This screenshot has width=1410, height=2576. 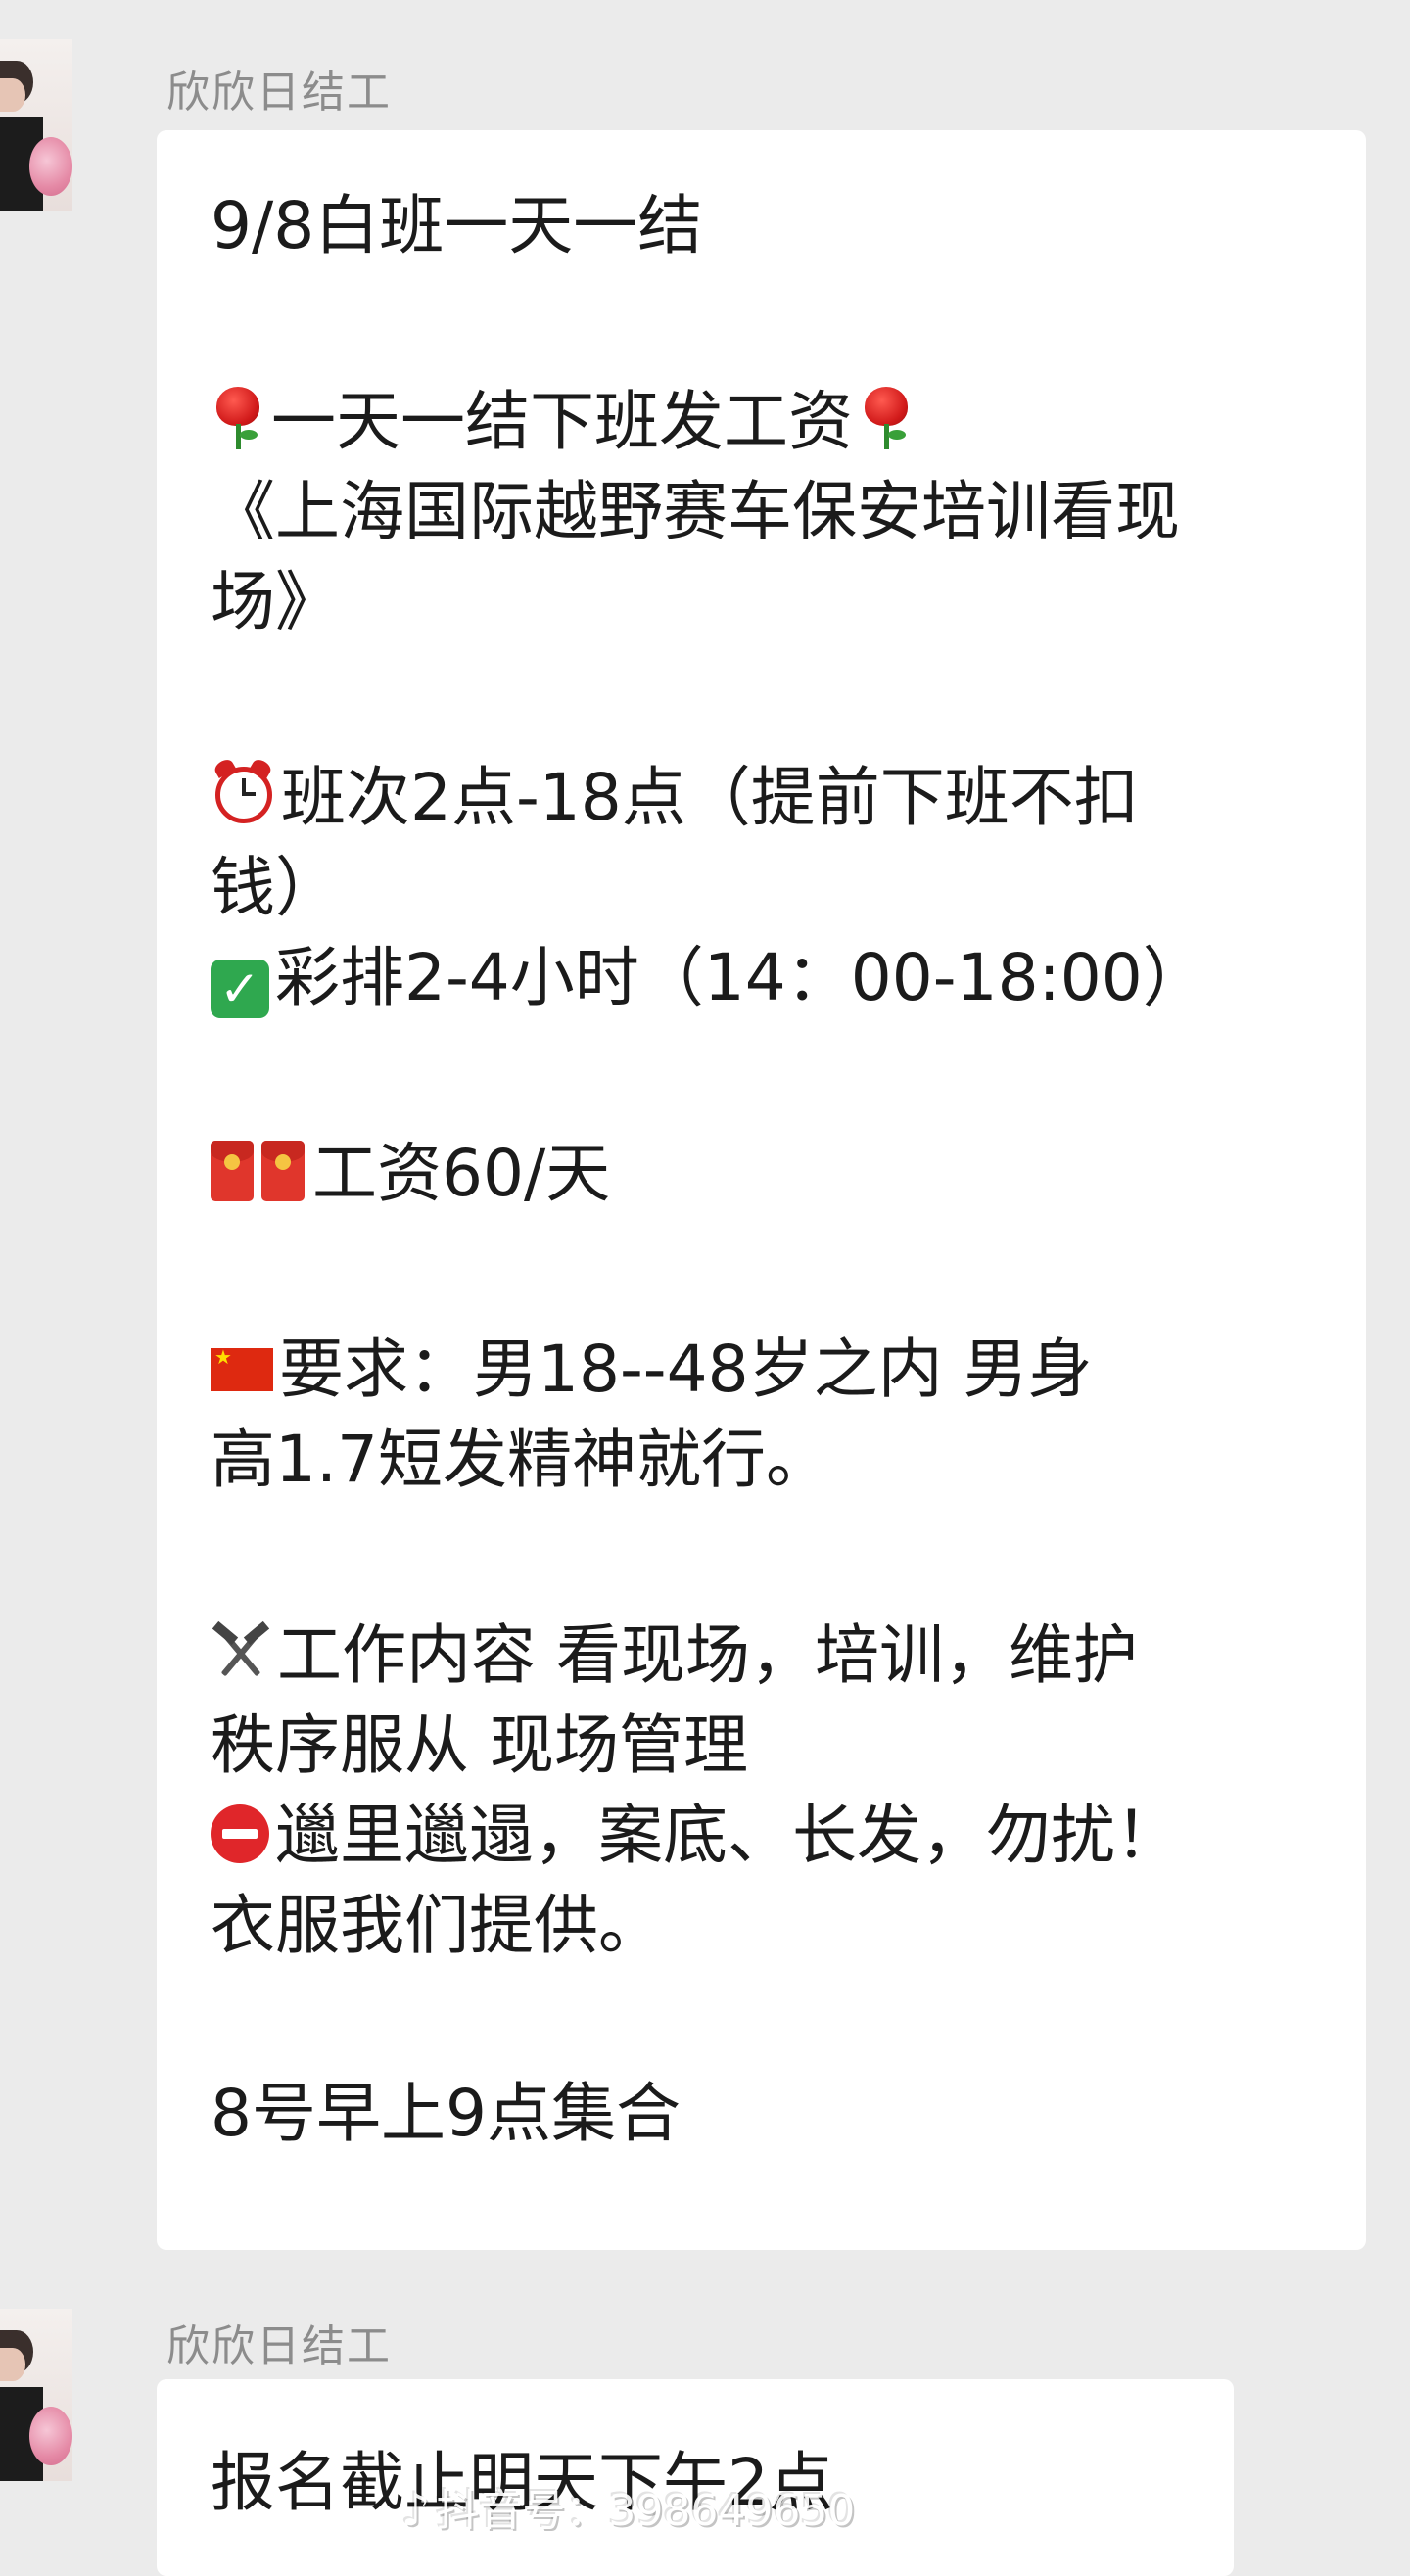 I want to click on message-line: 高1.7短发精神就行。, so click(x=520, y=1460).